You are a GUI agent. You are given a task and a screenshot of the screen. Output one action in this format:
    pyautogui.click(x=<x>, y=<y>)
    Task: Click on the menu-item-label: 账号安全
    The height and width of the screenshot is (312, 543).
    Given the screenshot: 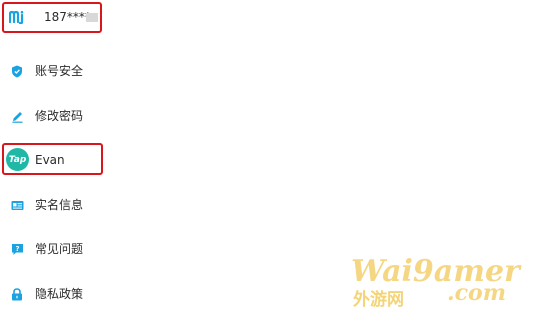 What is the action you would take?
    pyautogui.click(x=59, y=71)
    